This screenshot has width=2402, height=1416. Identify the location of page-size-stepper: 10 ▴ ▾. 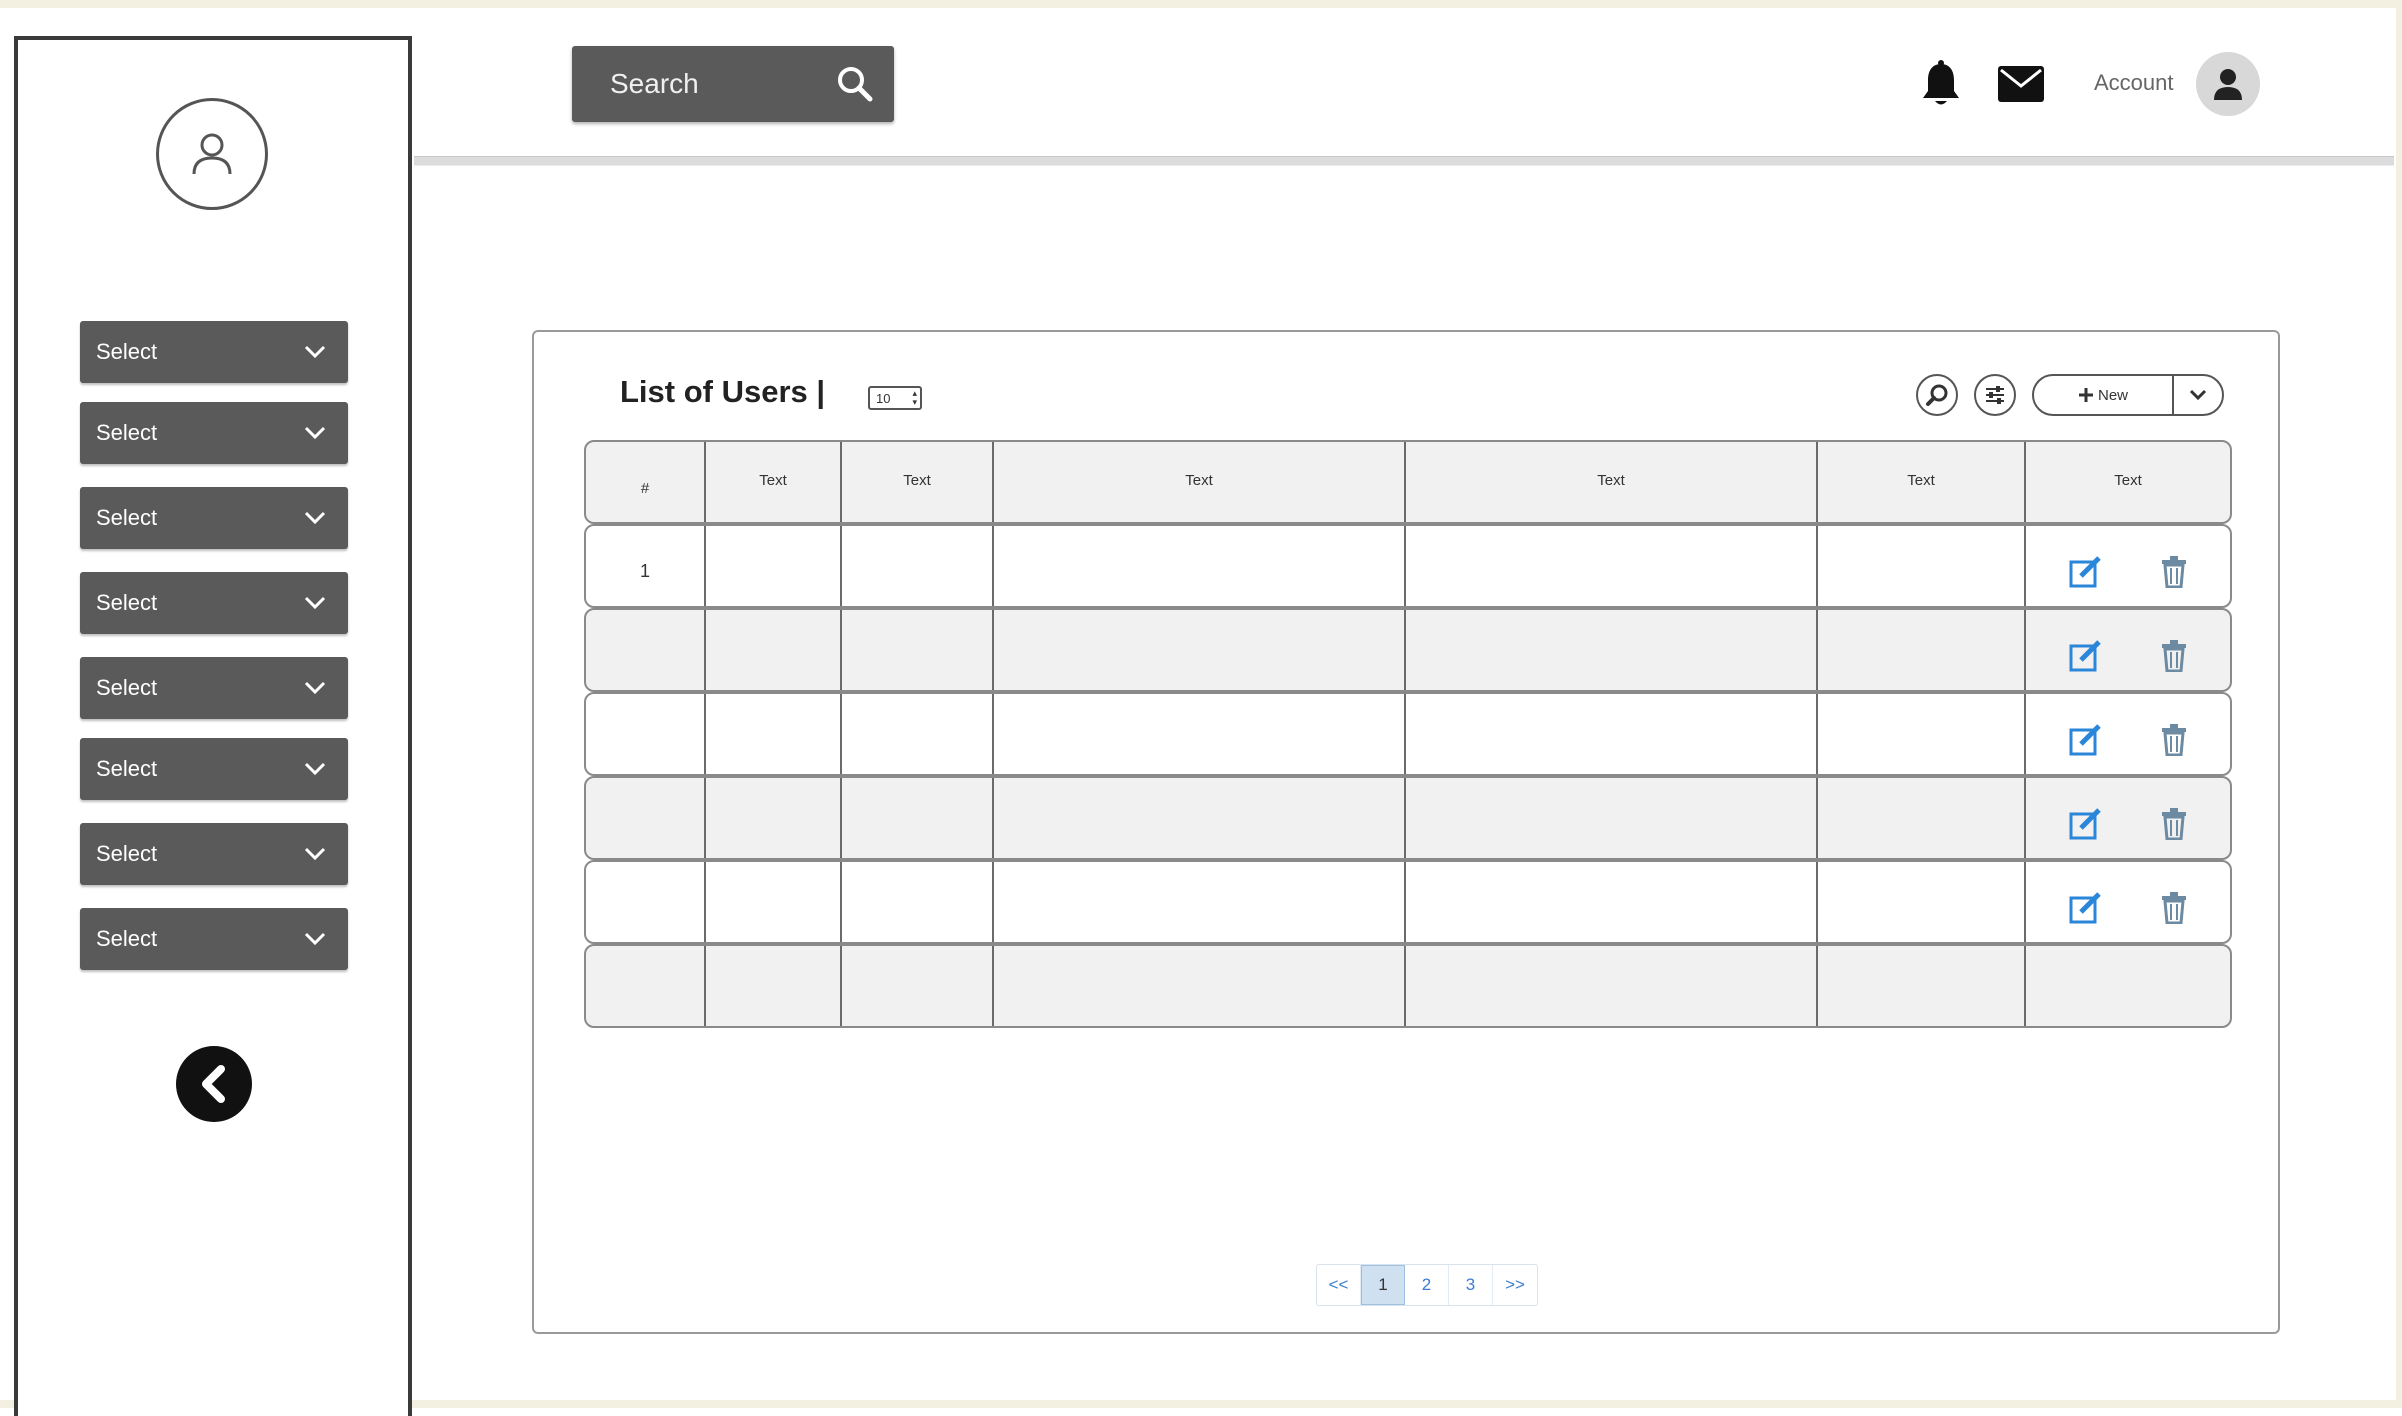
(895, 398).